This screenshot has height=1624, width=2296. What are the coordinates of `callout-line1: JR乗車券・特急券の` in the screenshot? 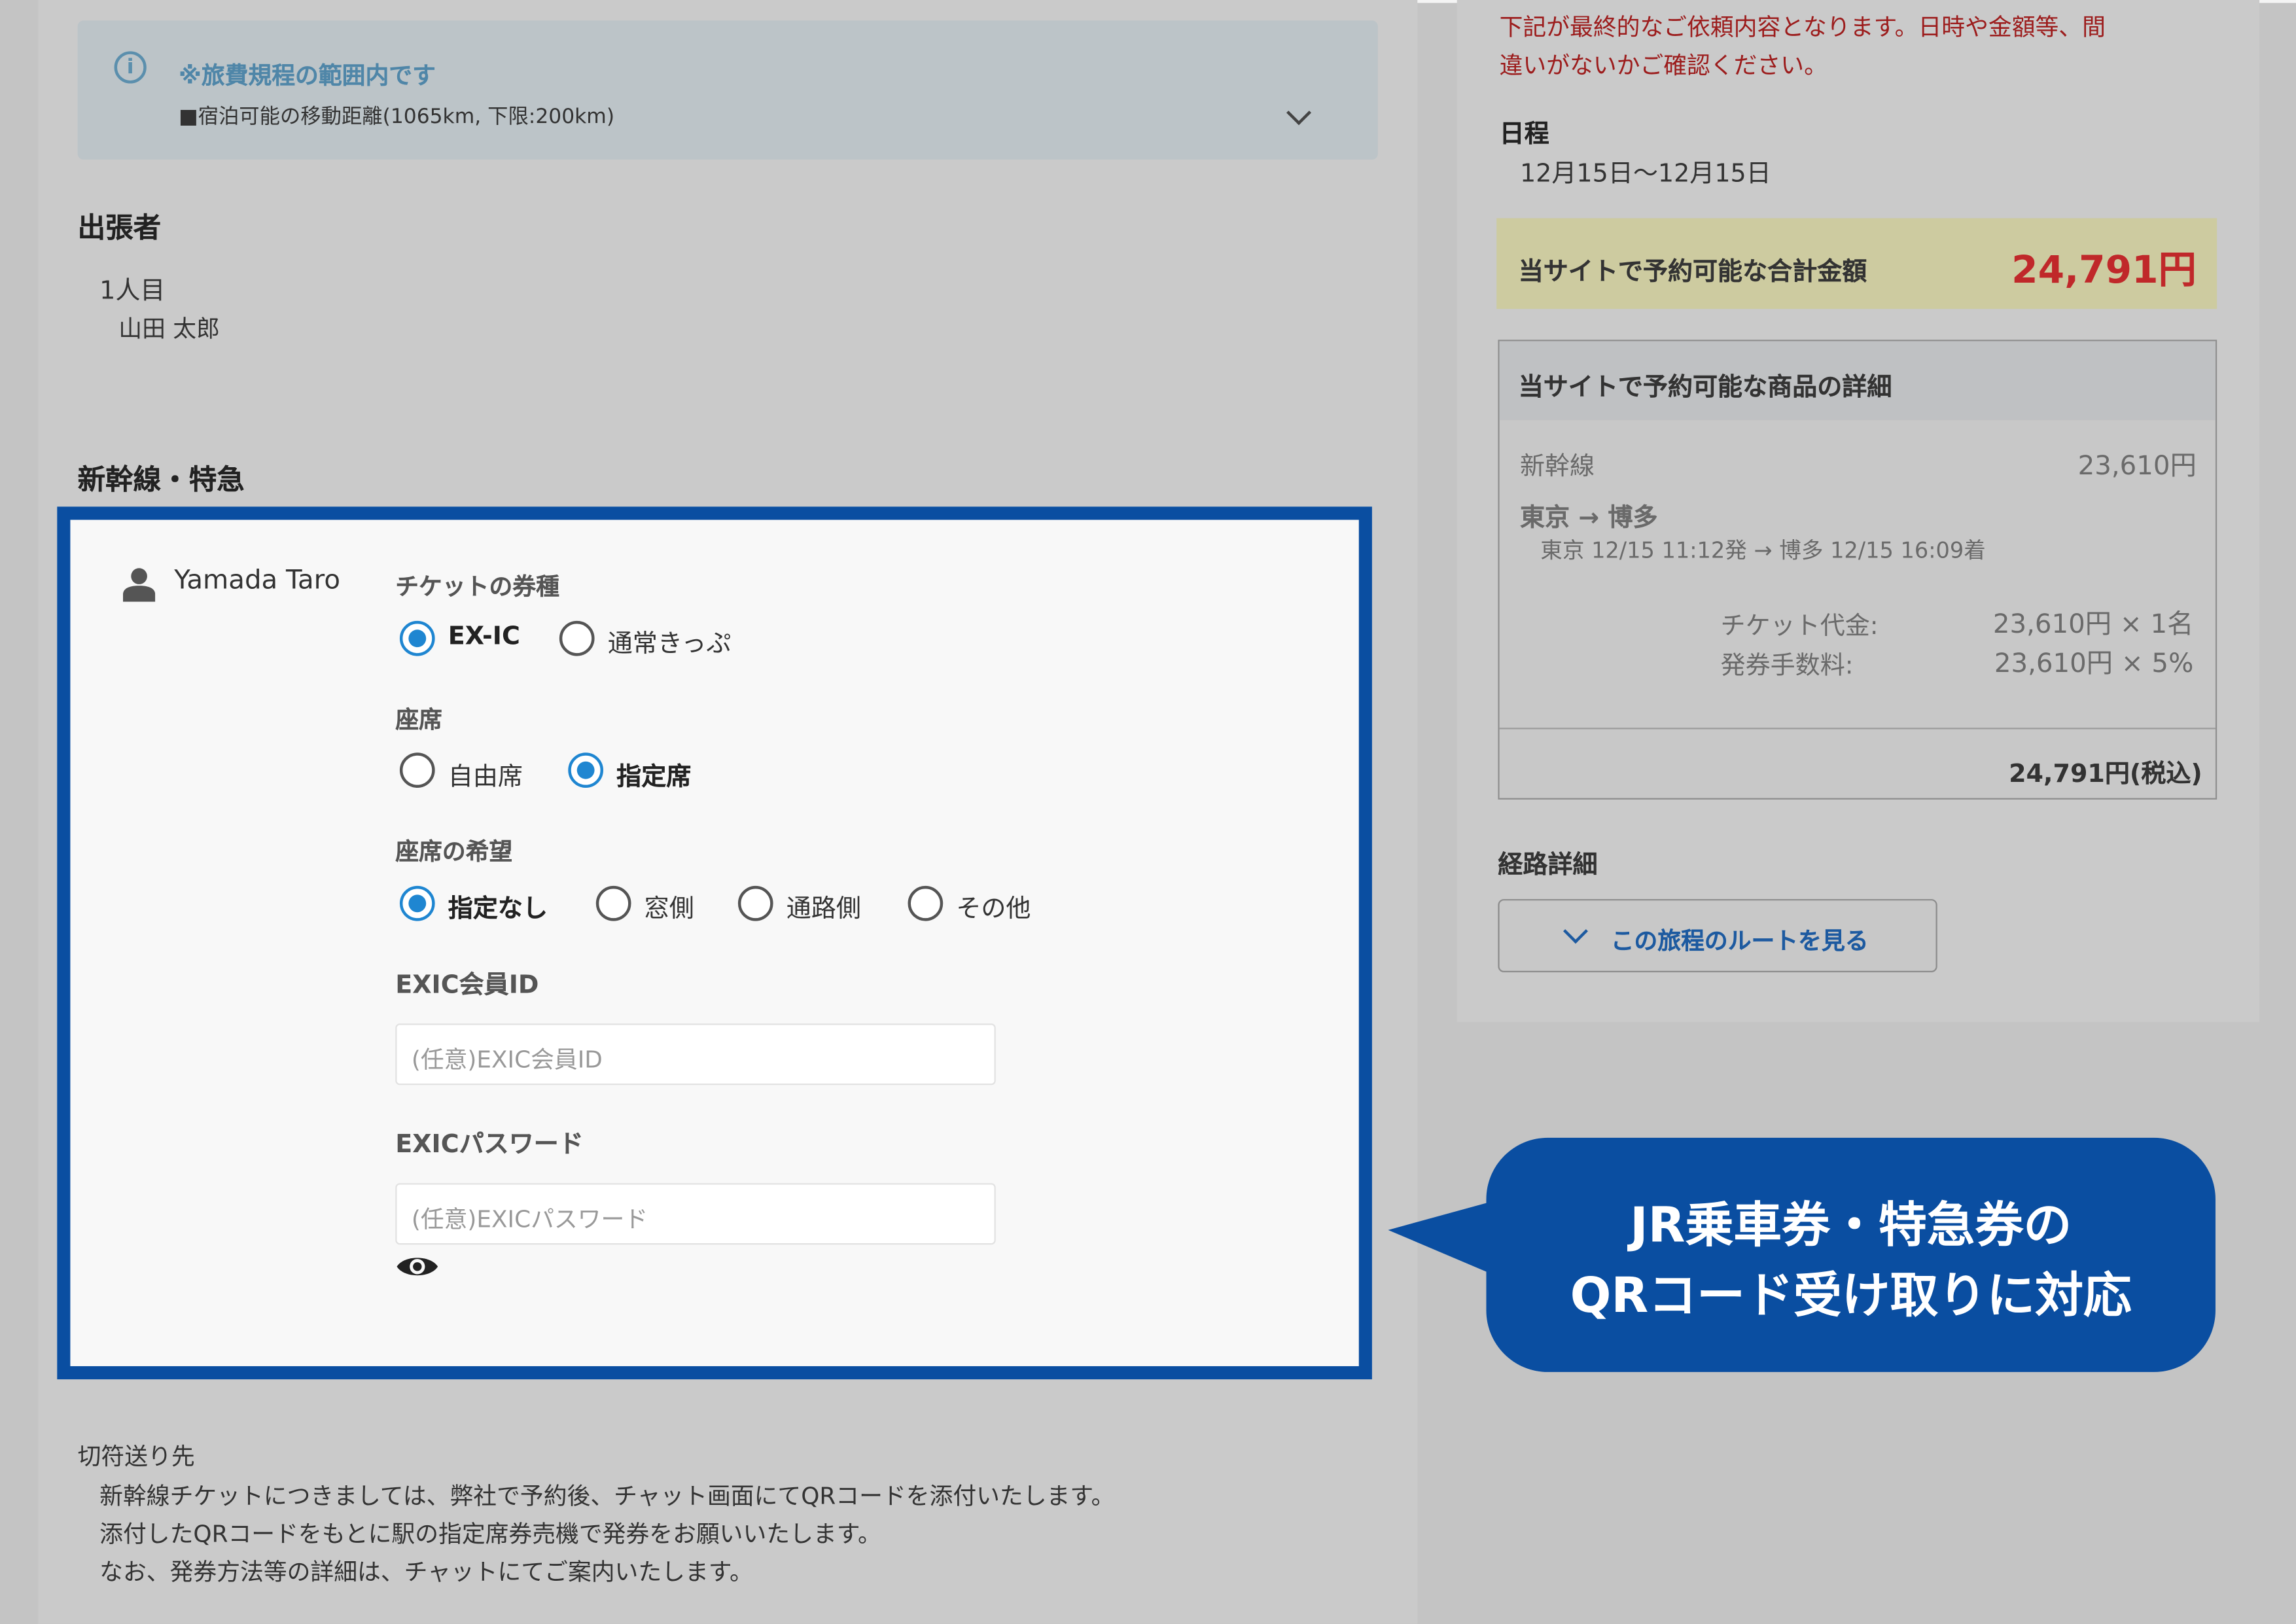 It's located at (1851, 1225).